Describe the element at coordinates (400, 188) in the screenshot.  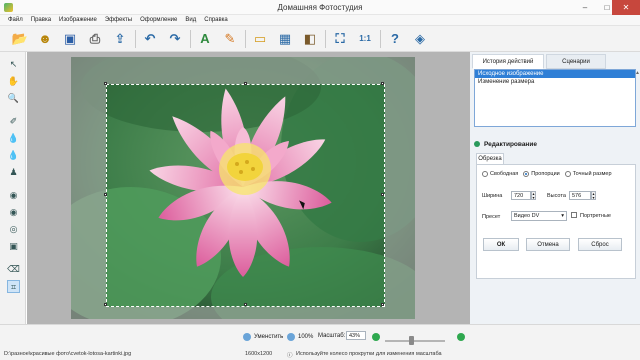
I see `crop-shade-right` at that location.